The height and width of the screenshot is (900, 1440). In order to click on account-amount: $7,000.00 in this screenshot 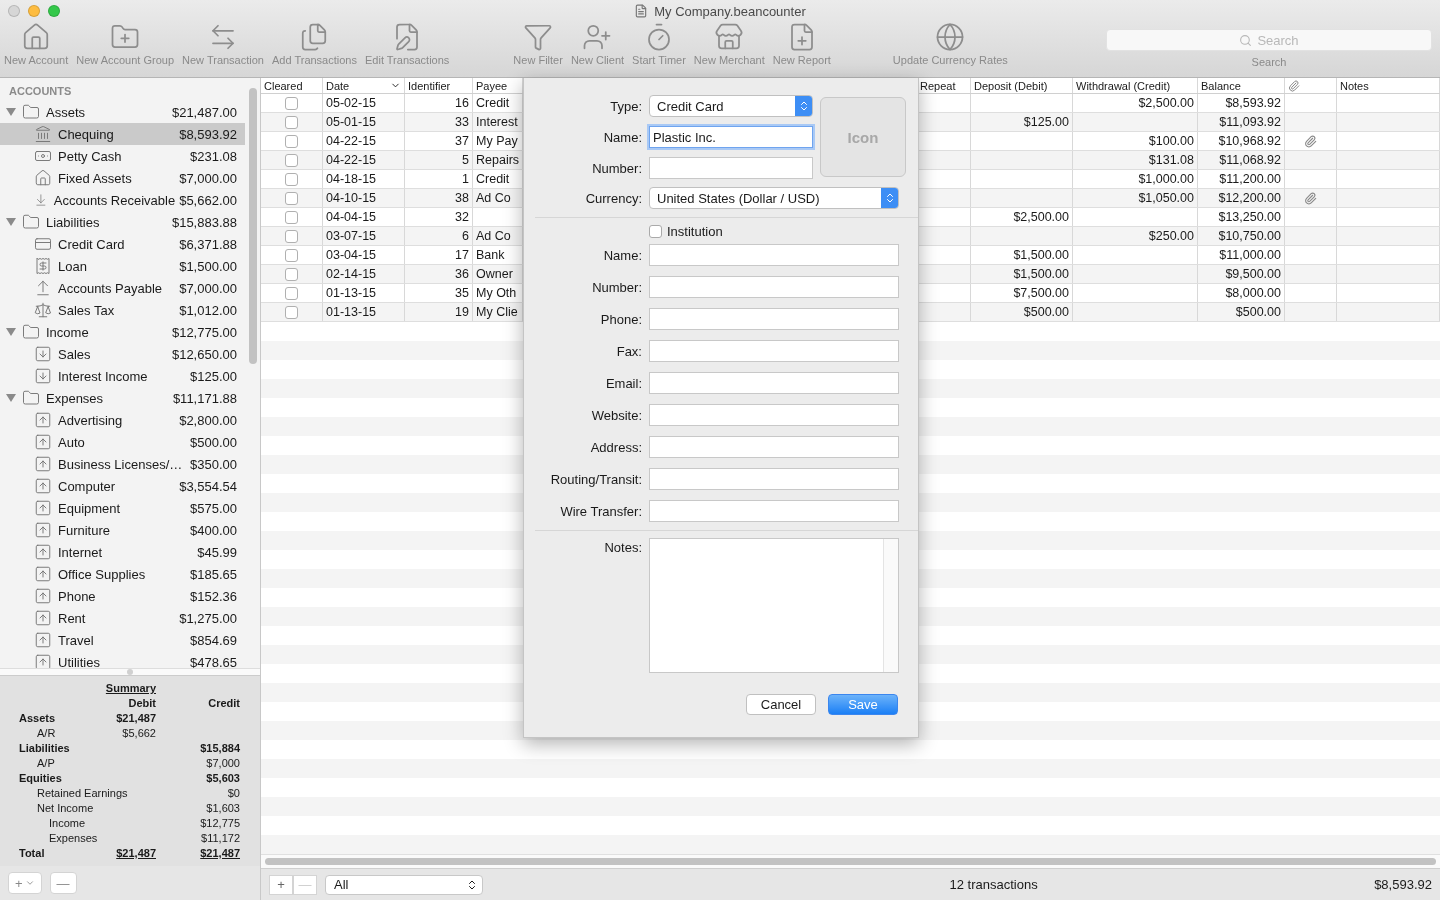, I will do `click(208, 178)`.